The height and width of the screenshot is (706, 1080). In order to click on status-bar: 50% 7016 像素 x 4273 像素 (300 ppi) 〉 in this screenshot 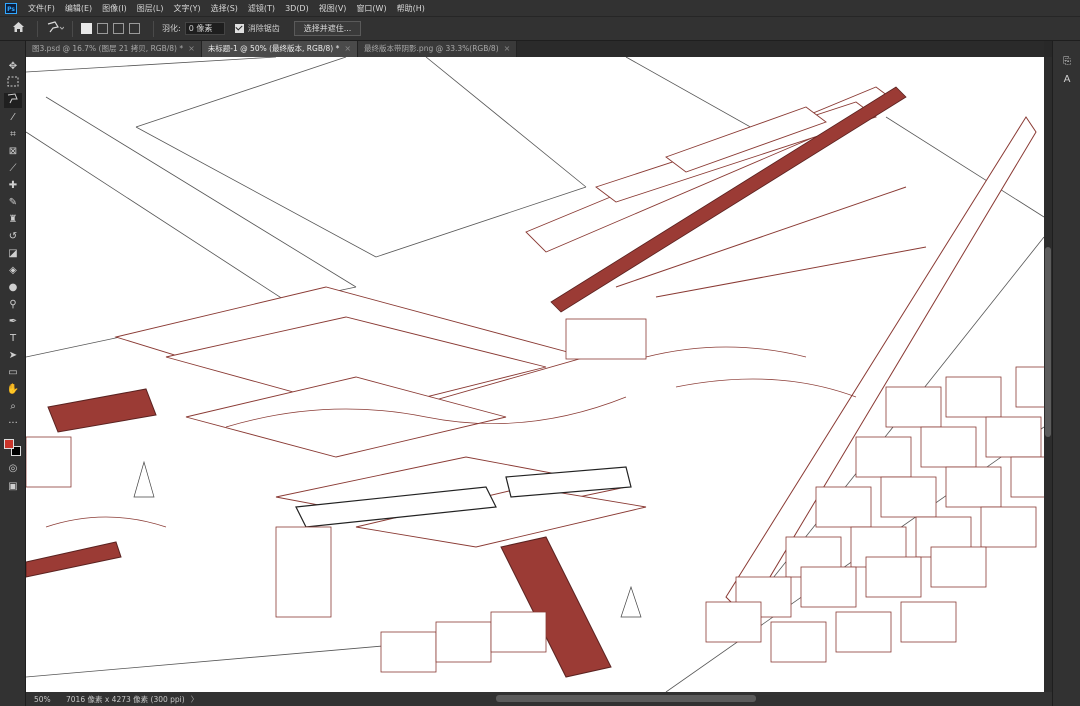, I will do `click(539, 699)`.